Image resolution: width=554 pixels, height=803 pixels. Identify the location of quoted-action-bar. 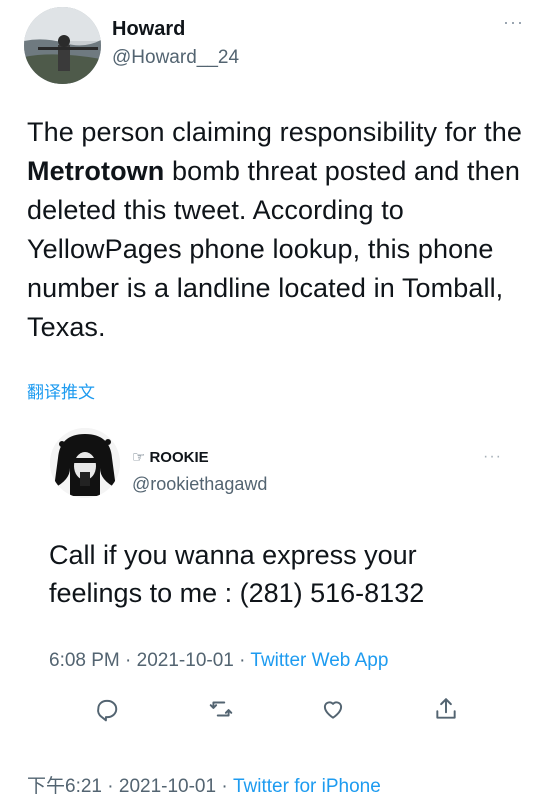
(278, 709).